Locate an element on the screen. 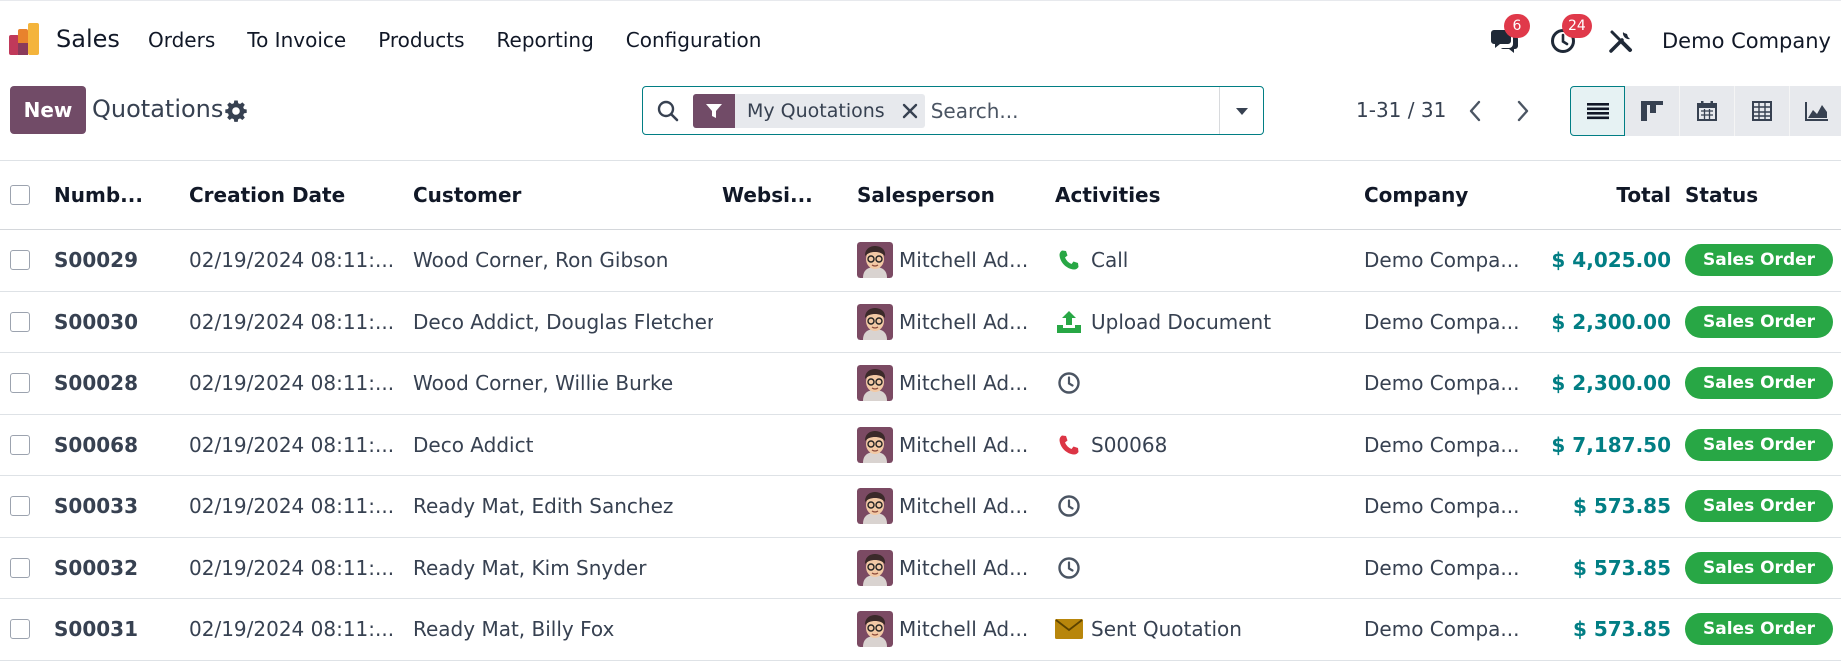 This screenshot has width=1841, height=662. debug-tools-button is located at coordinates (1621, 41).